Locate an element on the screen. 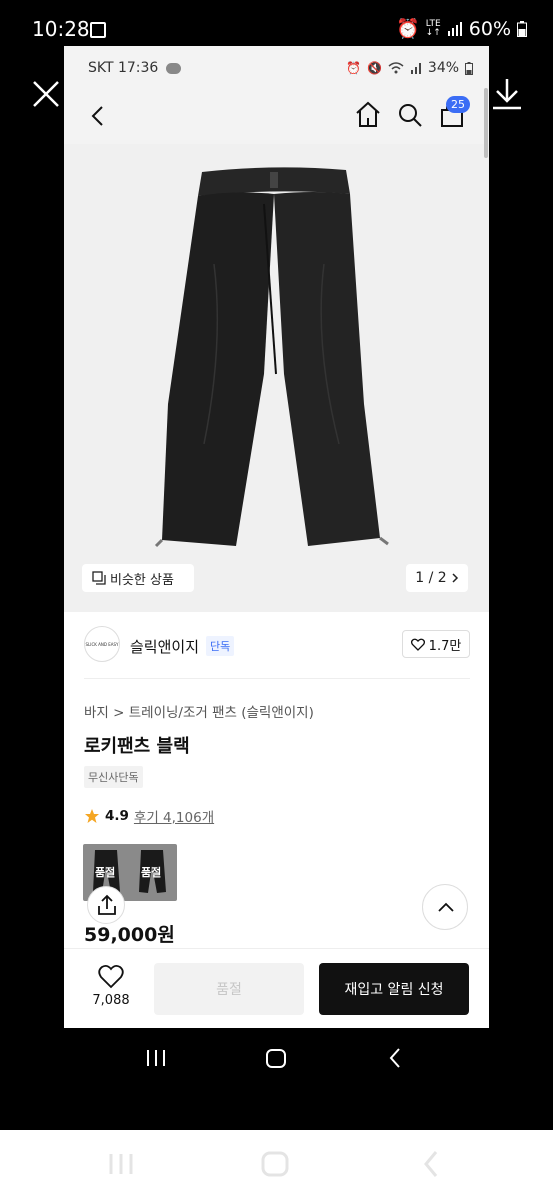 Image resolution: width=553 pixels, height=1200 pixels. inner-system-nav is located at coordinates (276, 1058).